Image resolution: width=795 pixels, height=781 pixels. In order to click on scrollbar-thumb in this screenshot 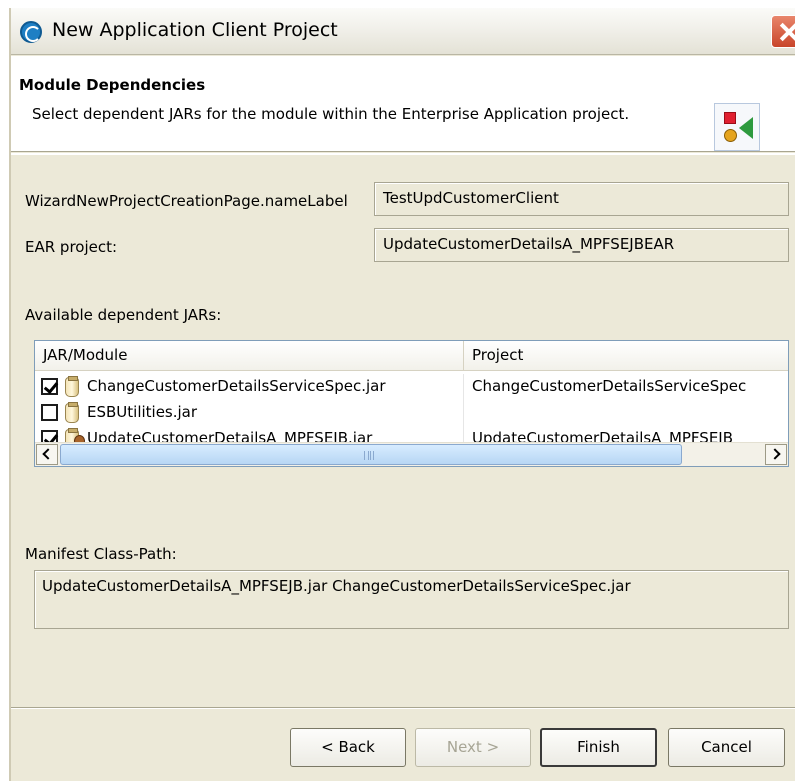, I will do `click(371, 454)`.